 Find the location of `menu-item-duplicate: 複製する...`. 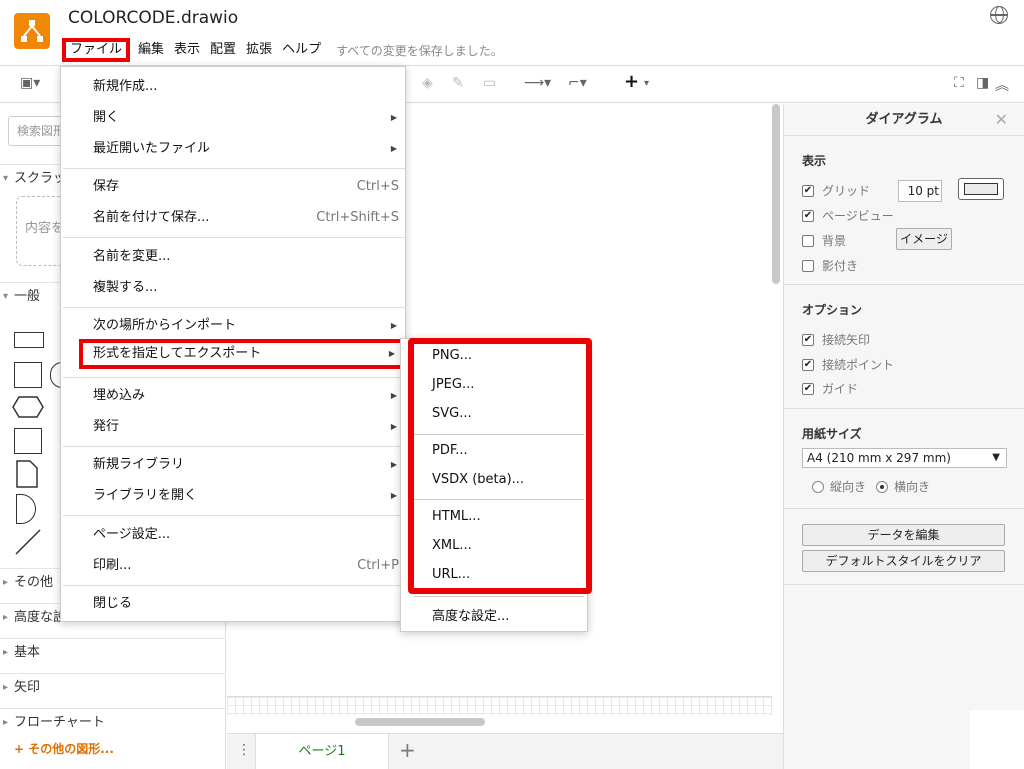

menu-item-duplicate: 複製する... is located at coordinates (234, 288).